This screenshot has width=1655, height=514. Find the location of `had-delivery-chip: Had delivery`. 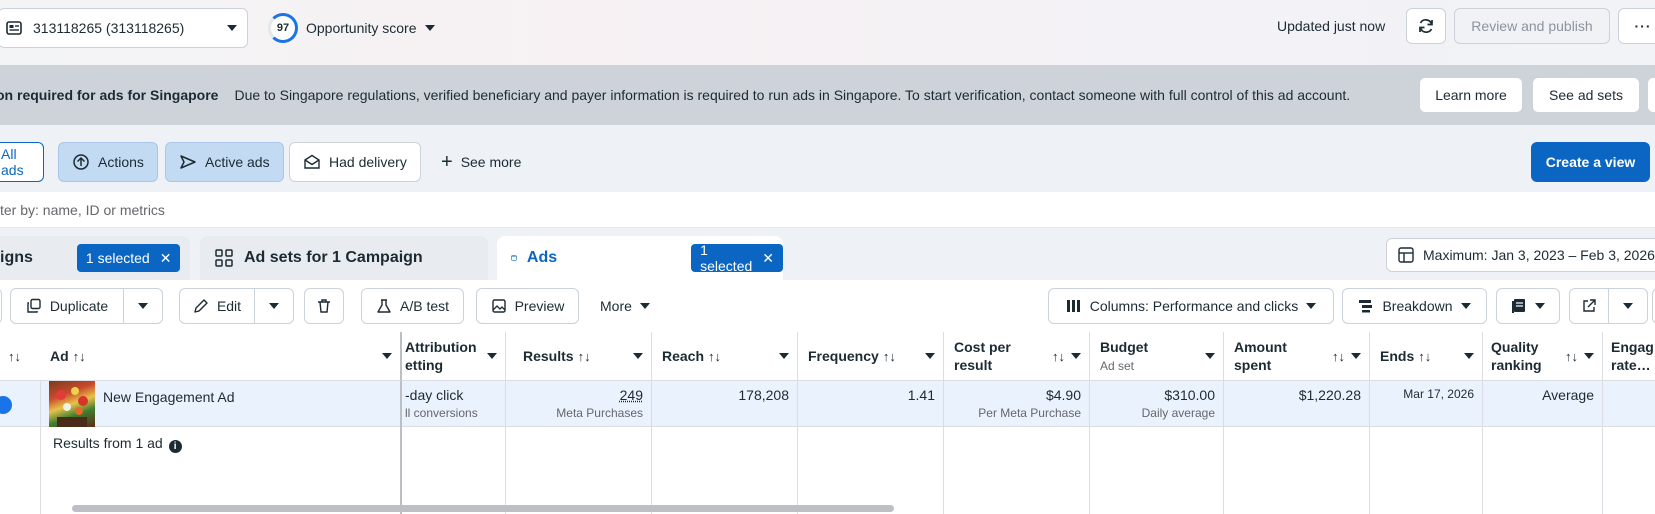

had-delivery-chip: Had delivery is located at coordinates (355, 162).